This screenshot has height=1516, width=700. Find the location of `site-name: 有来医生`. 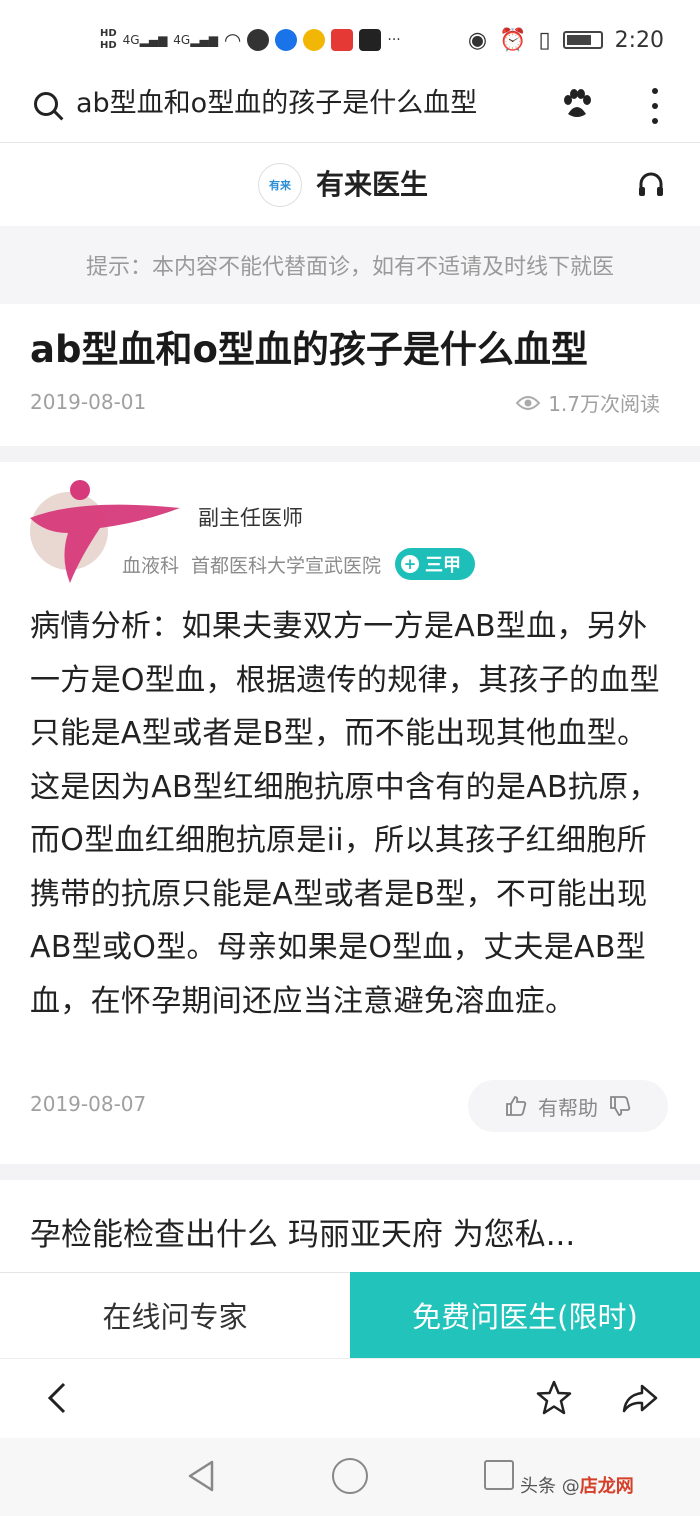

site-name: 有来医生 is located at coordinates (372, 184).